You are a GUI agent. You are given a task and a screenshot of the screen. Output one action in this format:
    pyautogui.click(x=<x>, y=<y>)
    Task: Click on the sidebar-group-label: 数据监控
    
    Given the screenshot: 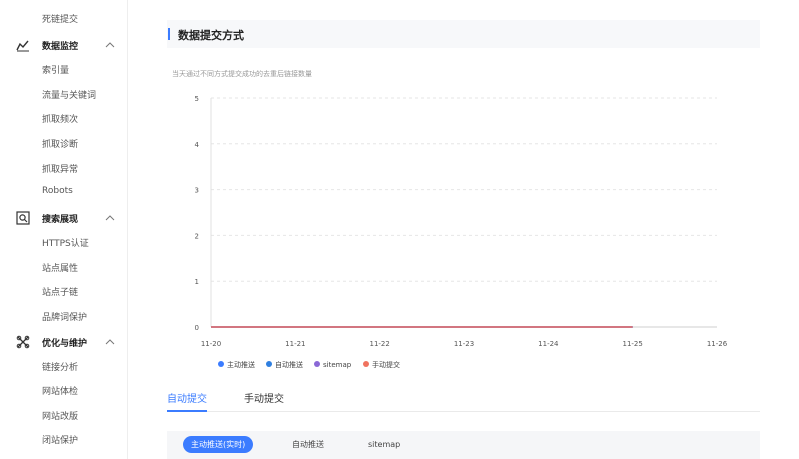 What is the action you would take?
    pyautogui.click(x=60, y=47)
    